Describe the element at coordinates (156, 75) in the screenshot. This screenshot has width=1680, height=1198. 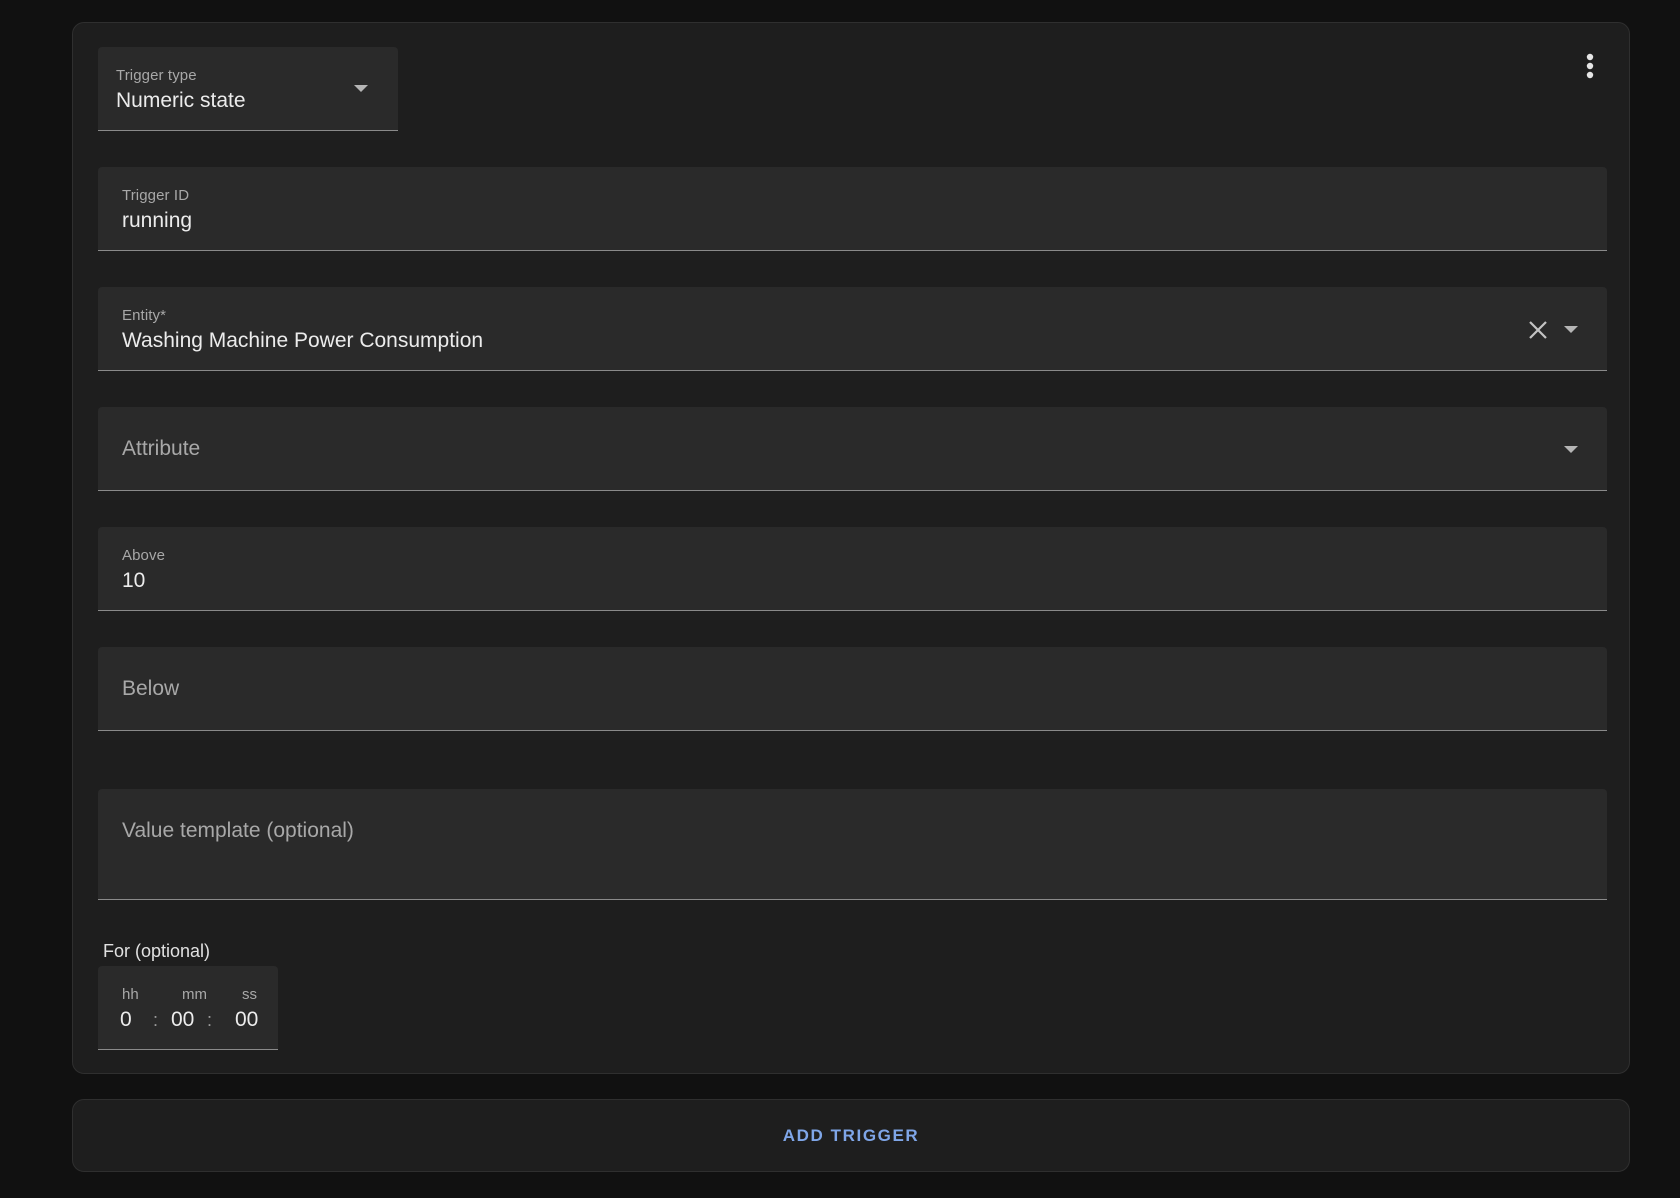
I see `trigger-type-label: Trigger type` at that location.